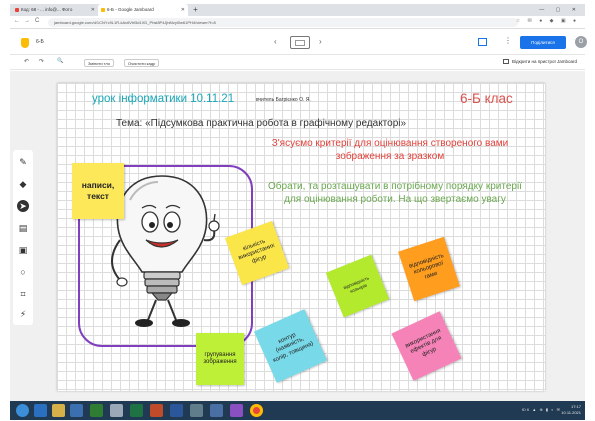 Image resolution: width=595 pixels, height=421 pixels. I want to click on set-background-button: Змінити тло, so click(99, 63).